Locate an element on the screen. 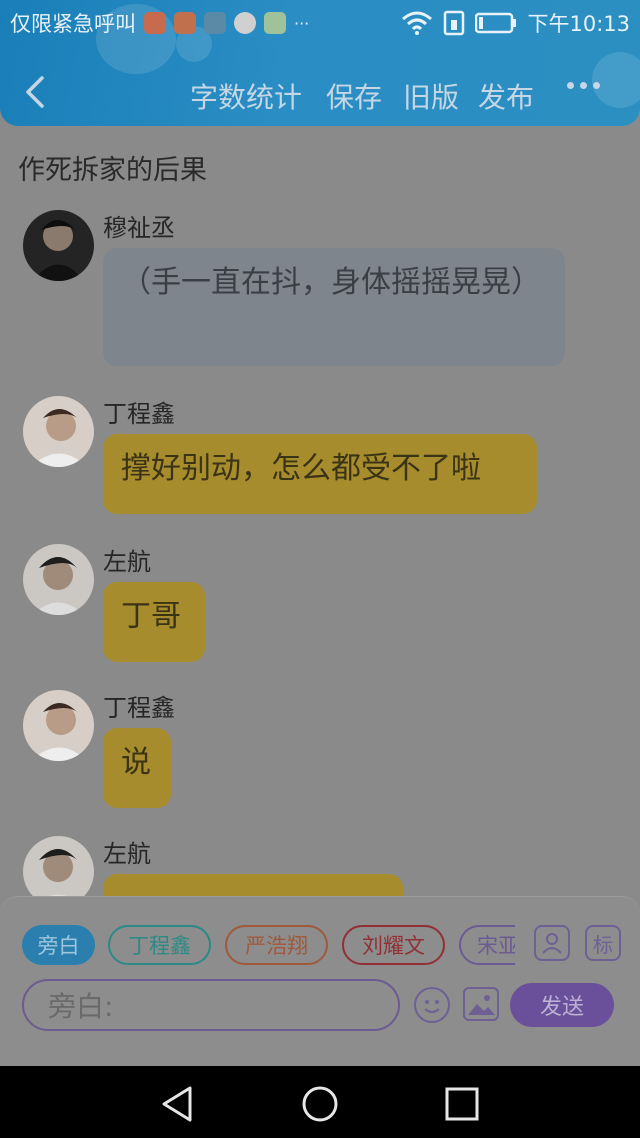 Image resolution: width=640 pixels, height=1138 pixels. top-bar: 仅限紧急呼叫 ··· 下午10:13 字数统计 保存 旧版 发布 is located at coordinates (320, 63).